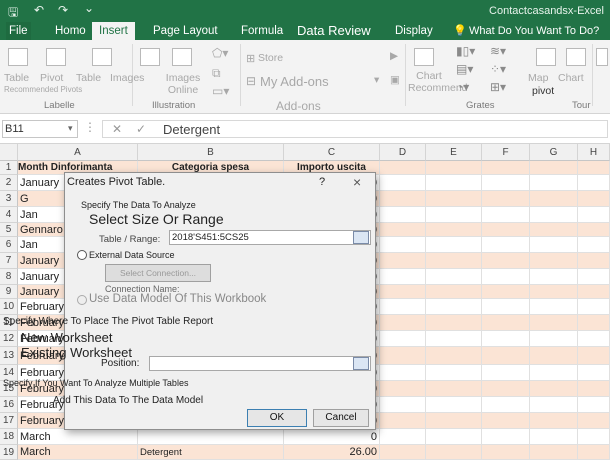 This screenshot has width=610, height=460. Describe the element at coordinates (250, 58) in the screenshot. I see `store-icon: ⊞` at that location.